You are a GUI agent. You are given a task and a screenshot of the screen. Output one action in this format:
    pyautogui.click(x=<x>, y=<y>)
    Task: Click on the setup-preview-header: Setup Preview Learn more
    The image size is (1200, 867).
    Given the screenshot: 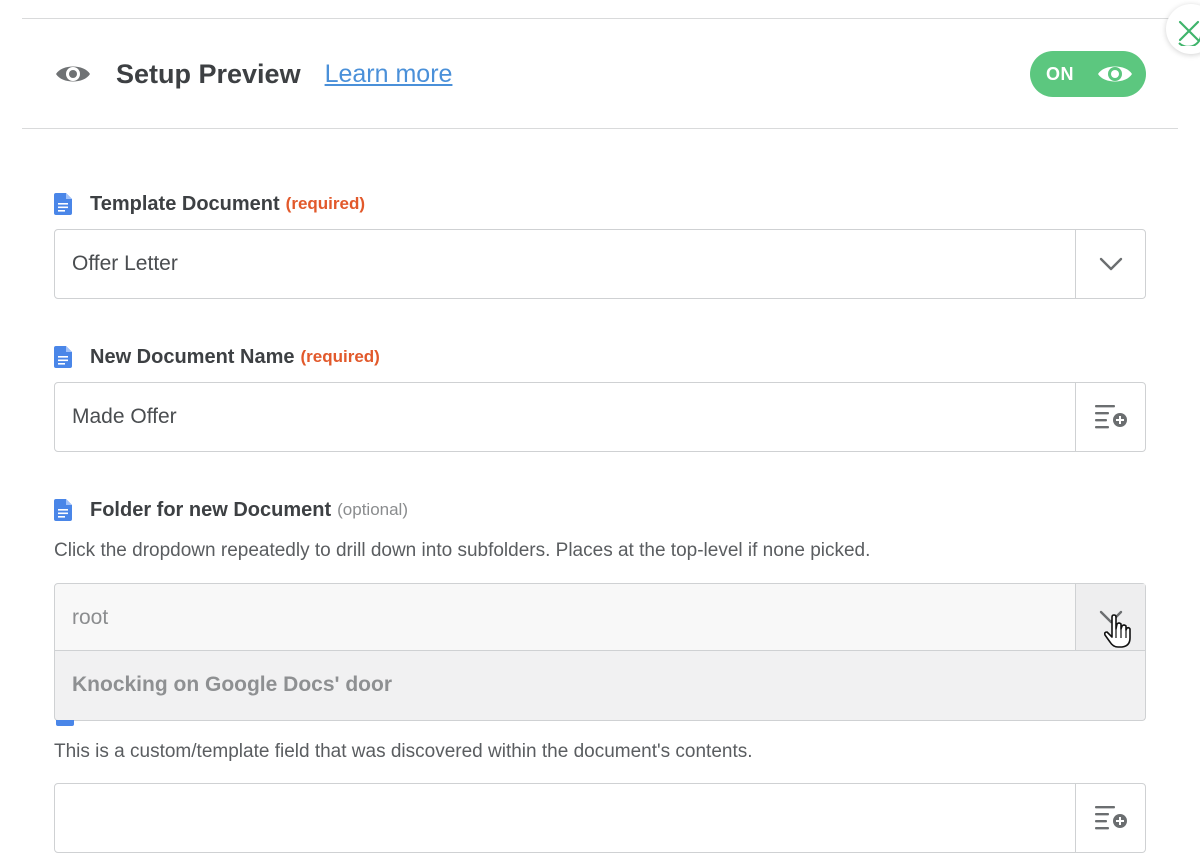 What is the action you would take?
    pyautogui.click(x=253, y=74)
    